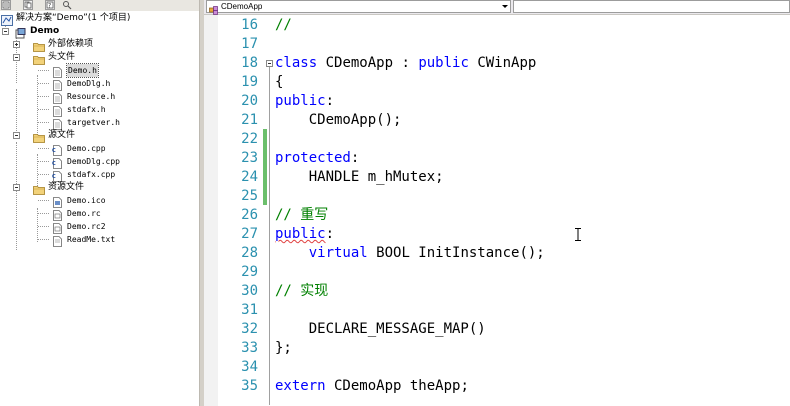 Image resolution: width=790 pixels, height=406 pixels. What do you see at coordinates (91, 174) in the screenshot?
I see `tree-item-label: stdafx.cpp` at bounding box center [91, 174].